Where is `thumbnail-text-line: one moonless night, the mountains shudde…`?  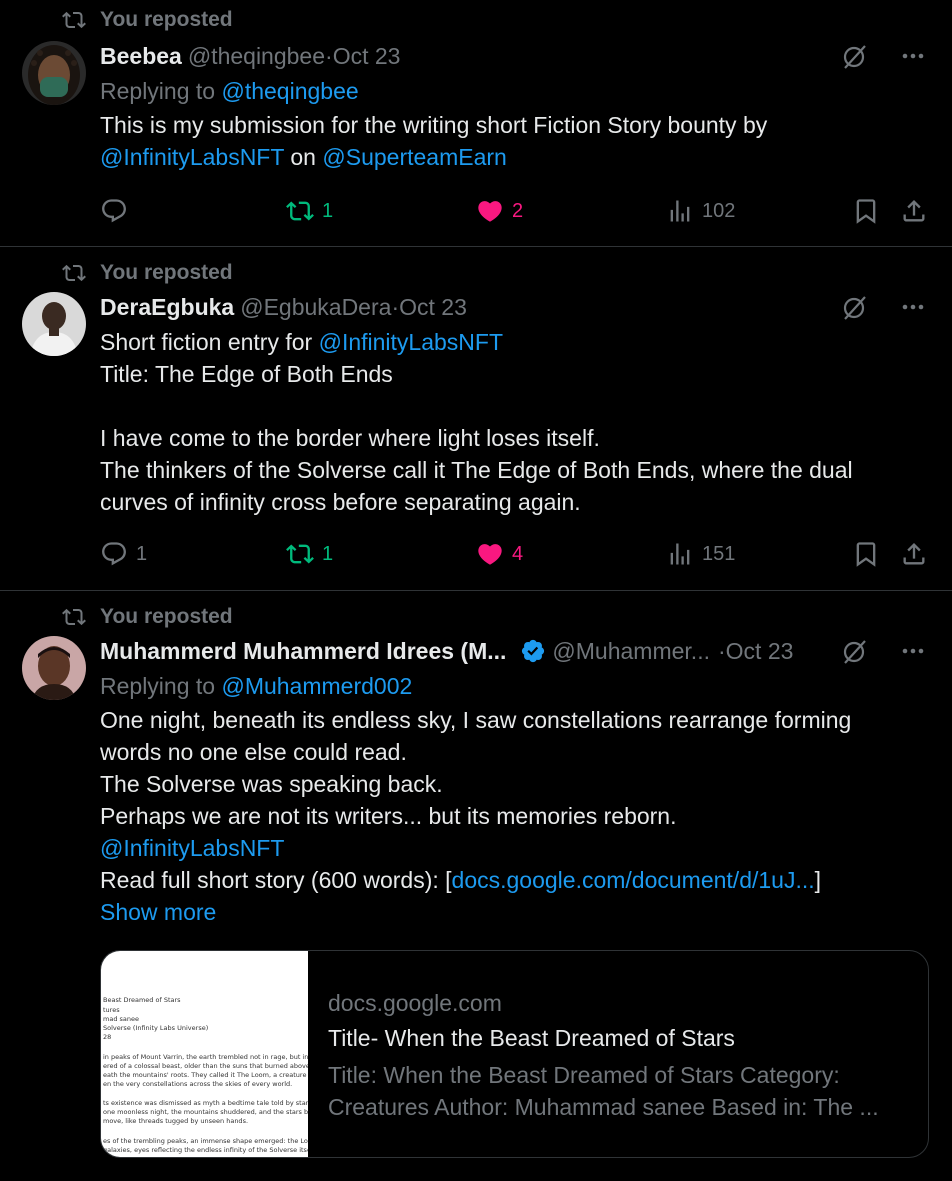 thumbnail-text-line: one moonless night, the mountains shudde… is located at coordinates (205, 1112).